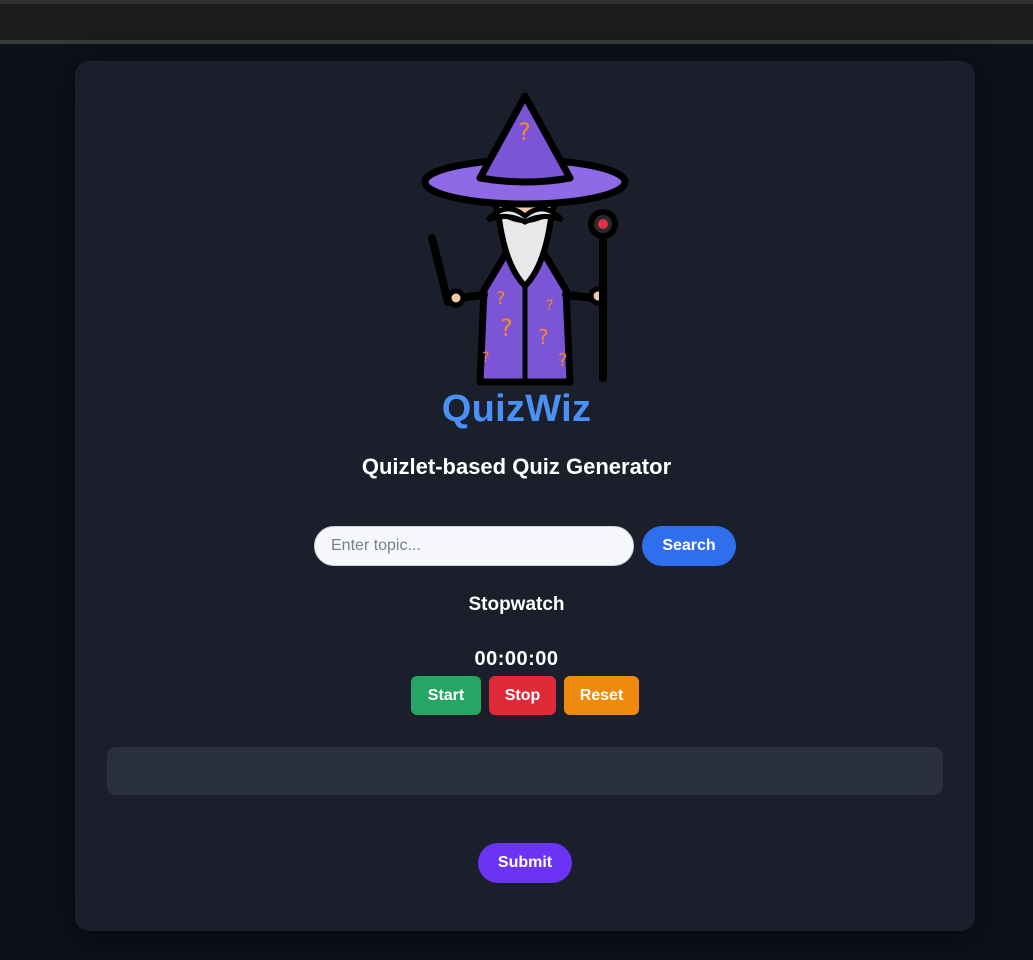 The image size is (1033, 960). Describe the element at coordinates (525, 863) in the screenshot. I see `submit-button: Submit` at that location.